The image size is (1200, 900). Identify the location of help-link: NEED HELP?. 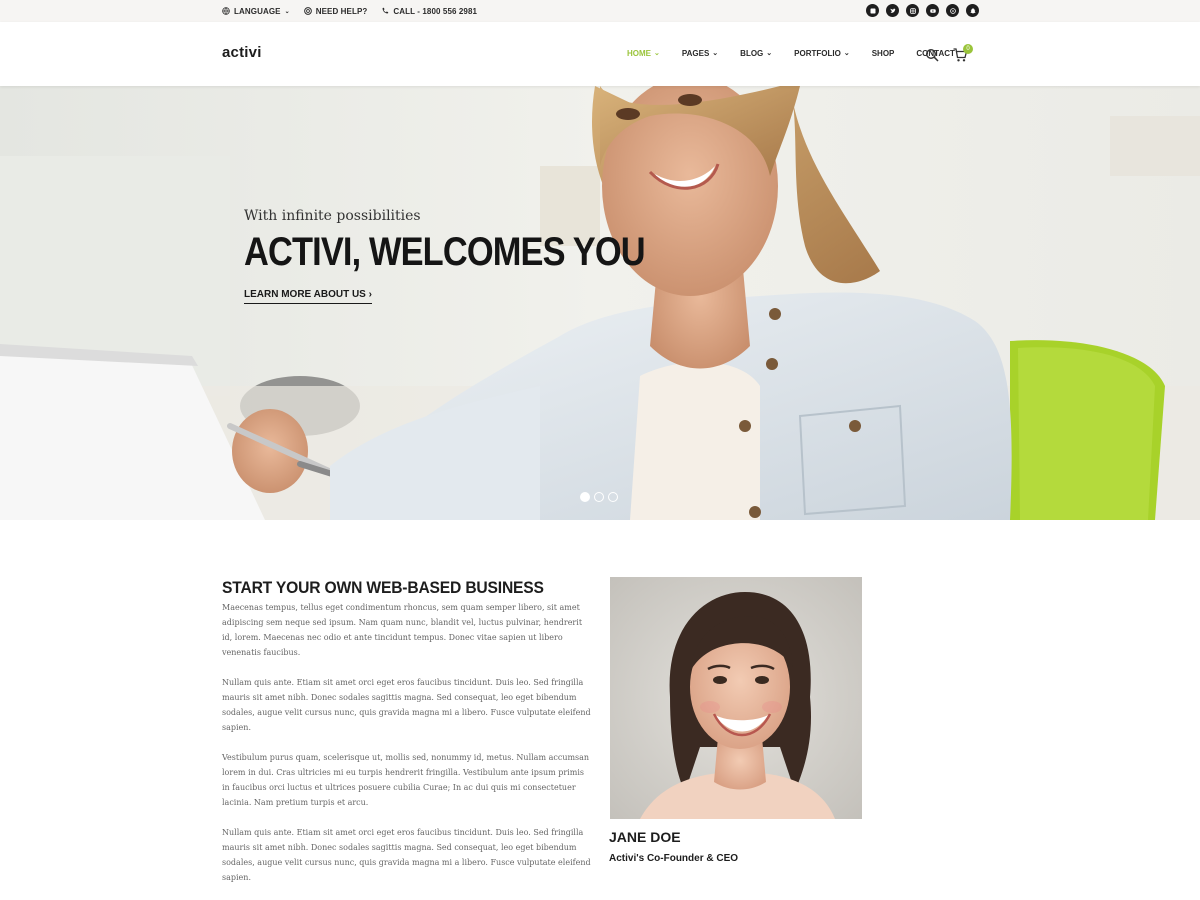
(335, 11).